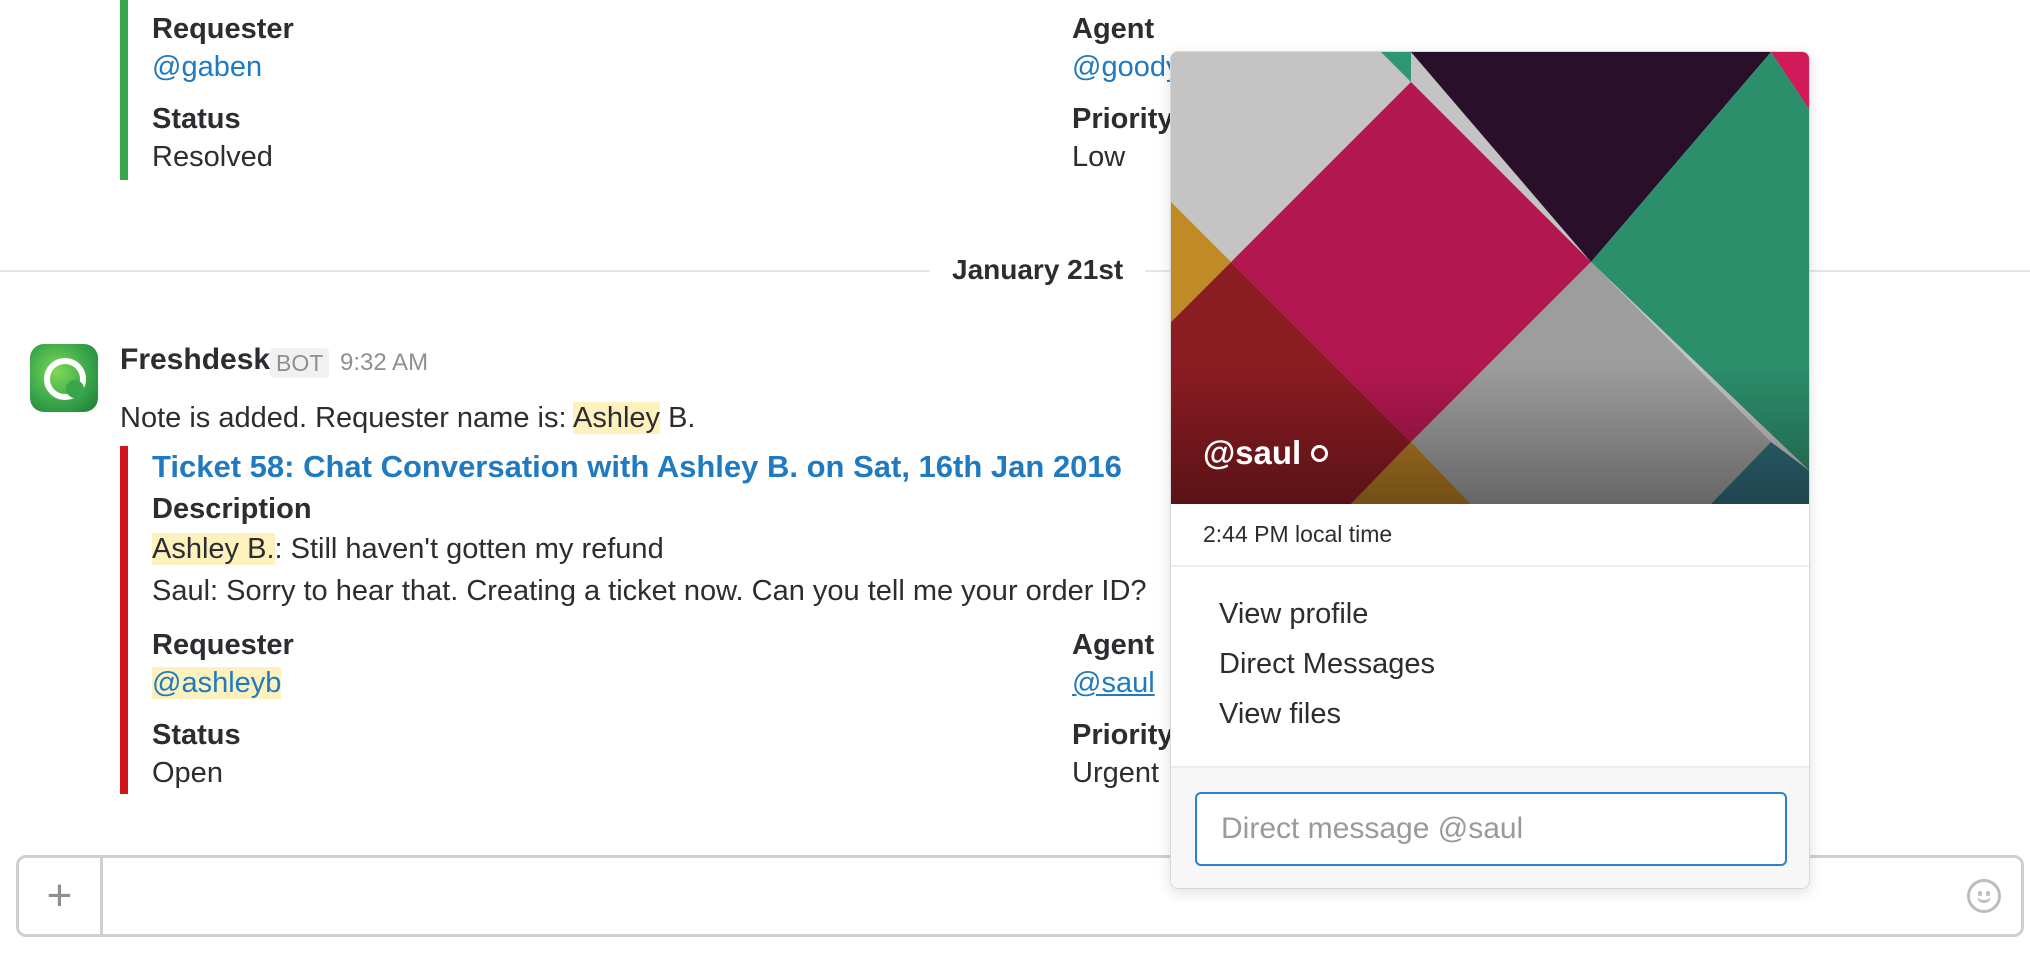  I want to click on freshdesk-avatar, so click(64, 378).